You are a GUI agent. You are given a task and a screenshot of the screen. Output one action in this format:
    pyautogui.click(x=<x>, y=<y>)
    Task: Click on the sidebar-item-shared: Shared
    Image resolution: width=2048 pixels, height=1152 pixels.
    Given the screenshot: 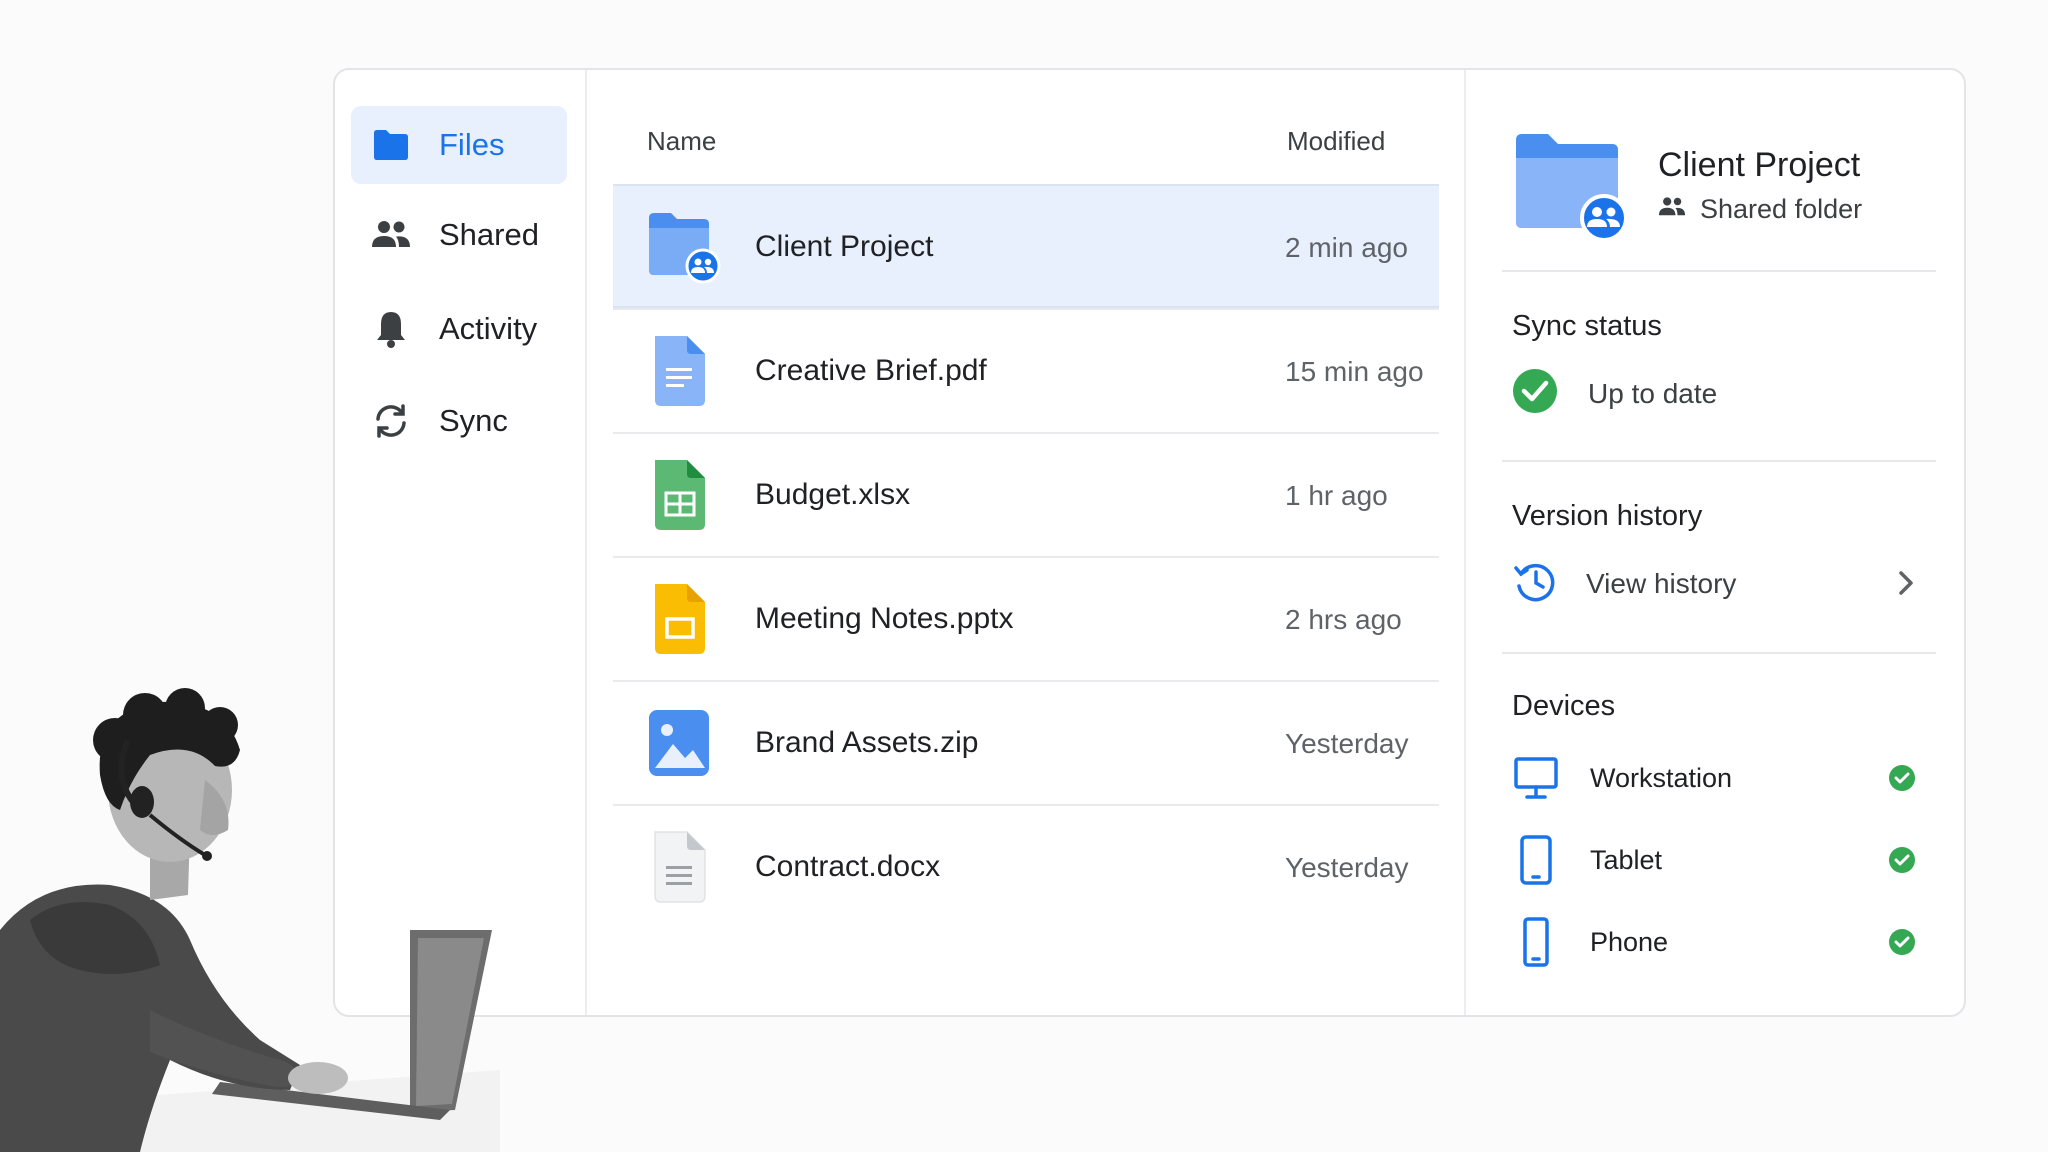 What is the action you would take?
    pyautogui.click(x=459, y=235)
    